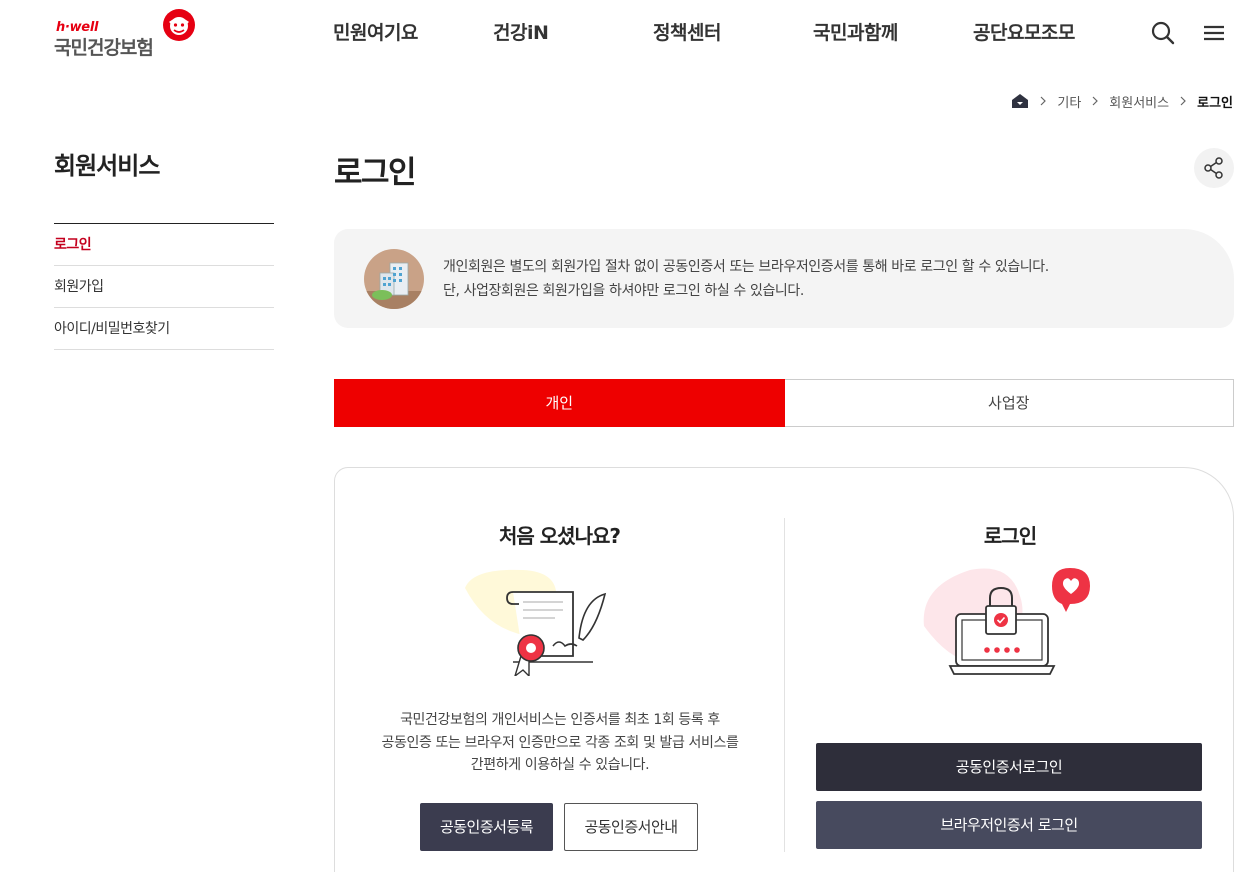 The width and height of the screenshot is (1236, 872). What do you see at coordinates (1139, 101) in the screenshot?
I see `breadcrumb-item-member-service: 회원서비스` at bounding box center [1139, 101].